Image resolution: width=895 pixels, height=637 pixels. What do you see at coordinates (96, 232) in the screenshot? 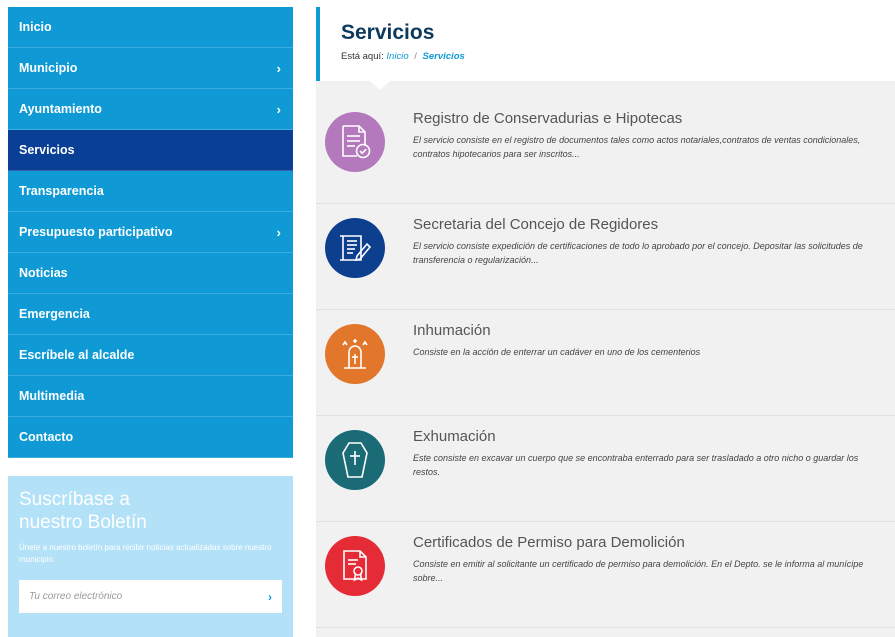
I see `sidebar-item-label: Presupuesto participativo` at bounding box center [96, 232].